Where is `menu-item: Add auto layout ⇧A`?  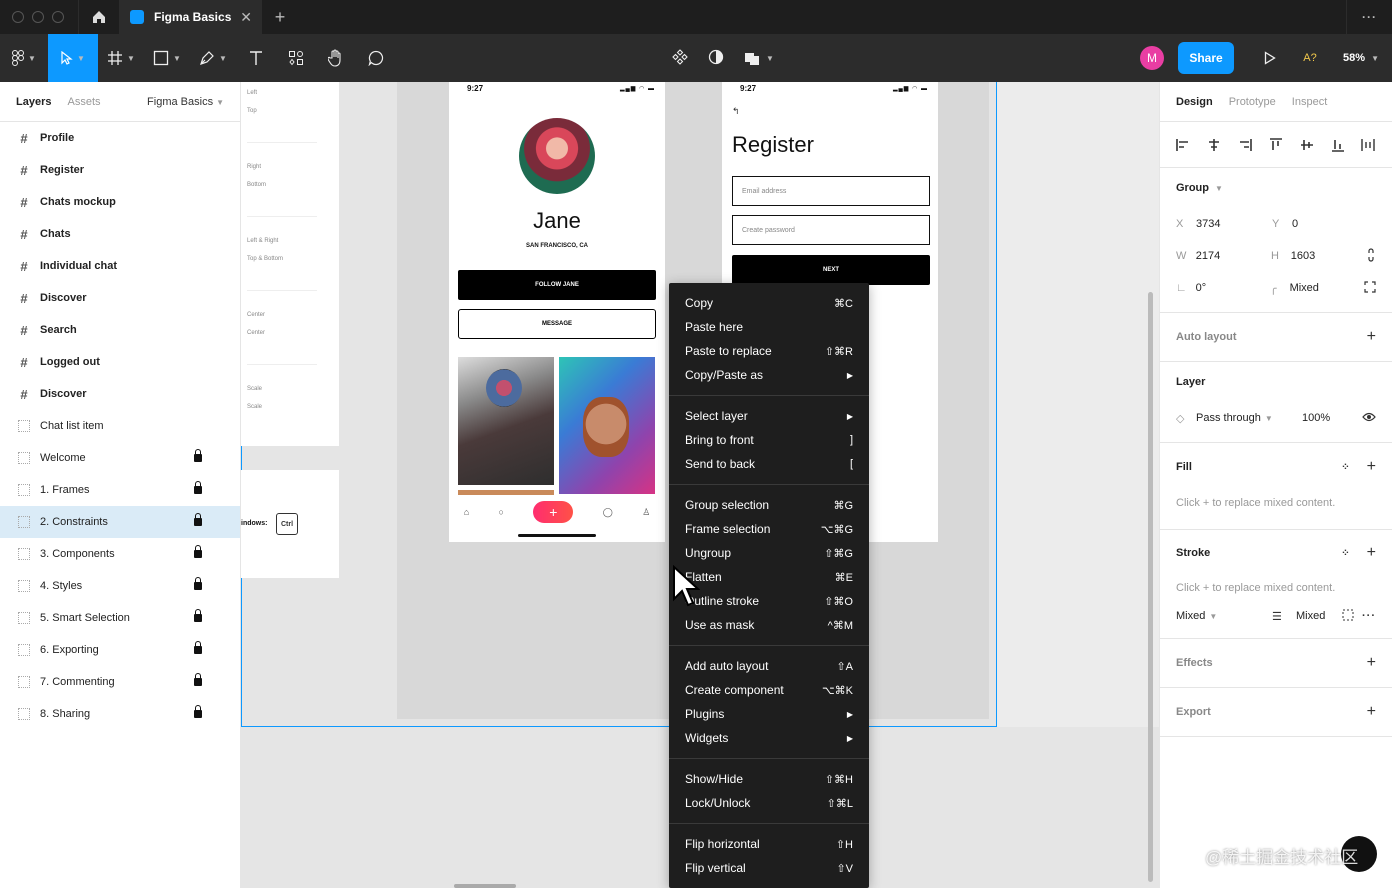 menu-item: Add auto layout ⇧A is located at coordinates (769, 666).